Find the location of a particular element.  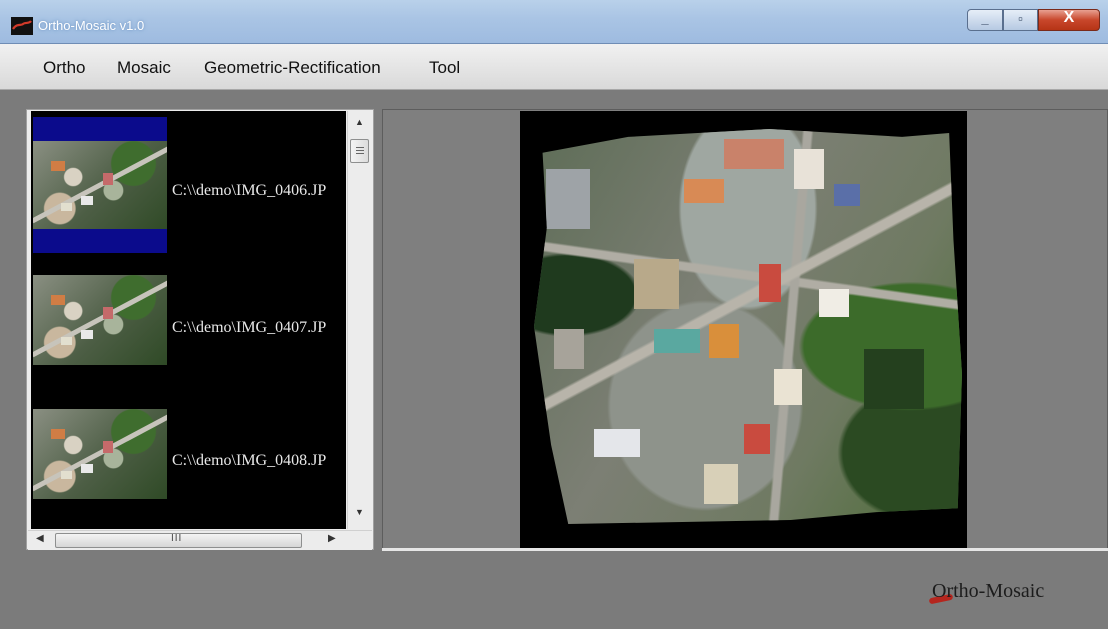

scroll-up-icon: ▲ is located at coordinates (359, 122).